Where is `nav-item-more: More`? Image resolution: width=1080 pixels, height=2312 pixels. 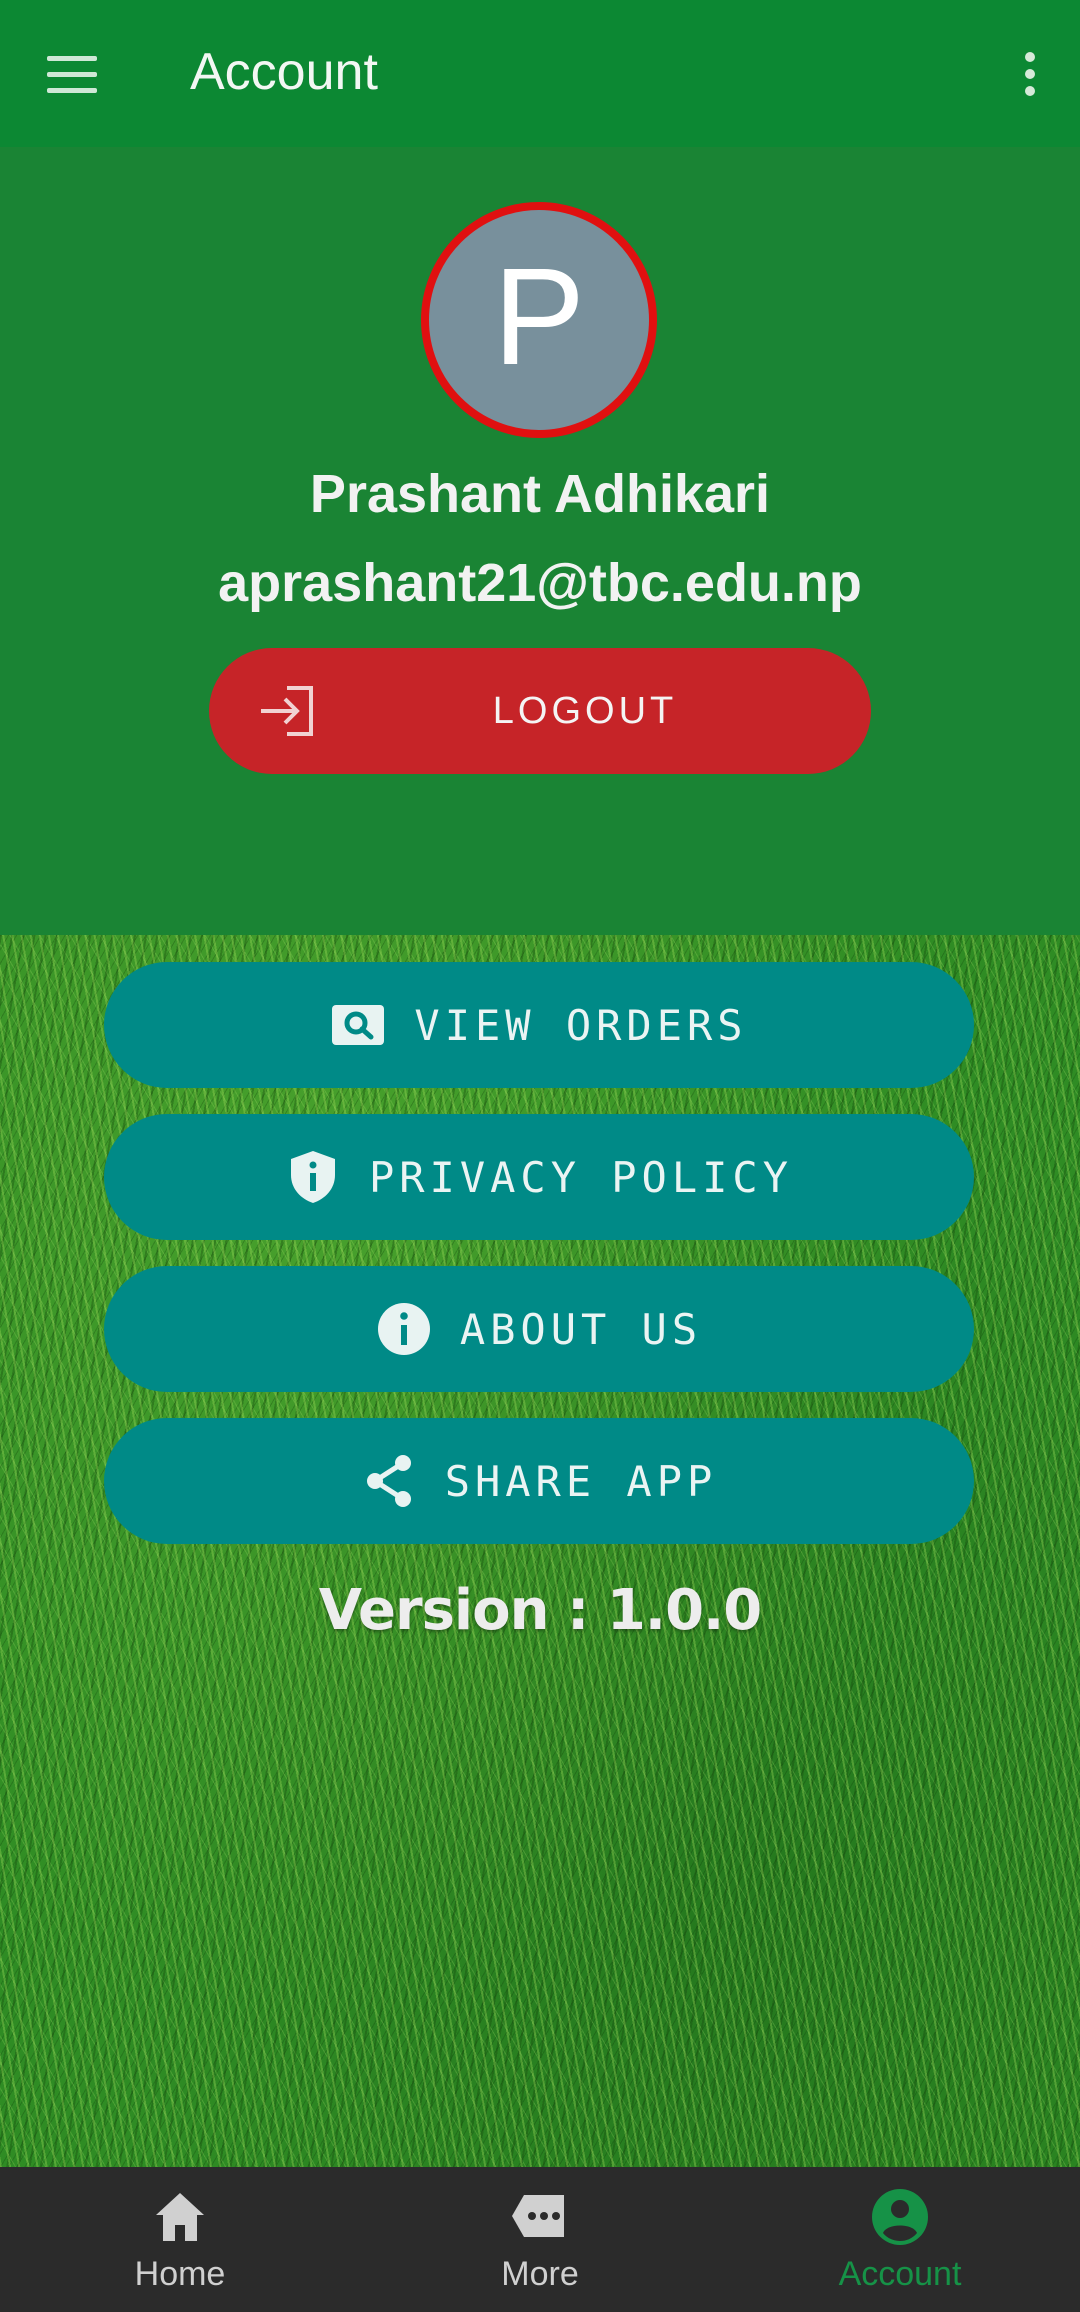
nav-item-more: More is located at coordinates (540, 2239).